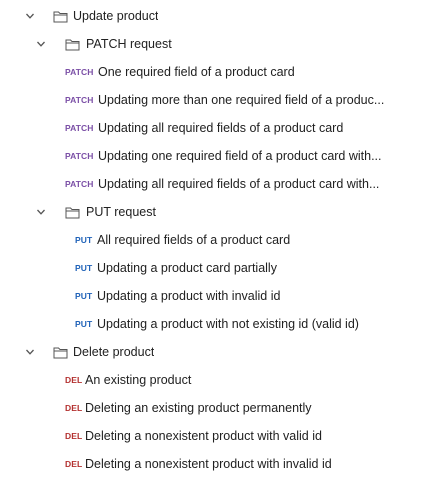 The height and width of the screenshot is (482, 426). What do you see at coordinates (213, 352) in the screenshot?
I see `folder-delete-product: Delete product` at bounding box center [213, 352].